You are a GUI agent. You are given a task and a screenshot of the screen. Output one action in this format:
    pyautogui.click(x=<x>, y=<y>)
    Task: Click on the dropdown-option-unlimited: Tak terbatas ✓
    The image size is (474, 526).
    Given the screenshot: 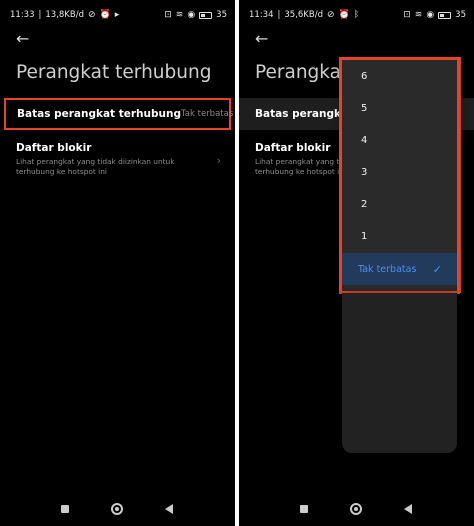 What is the action you would take?
    pyautogui.click(x=399, y=269)
    